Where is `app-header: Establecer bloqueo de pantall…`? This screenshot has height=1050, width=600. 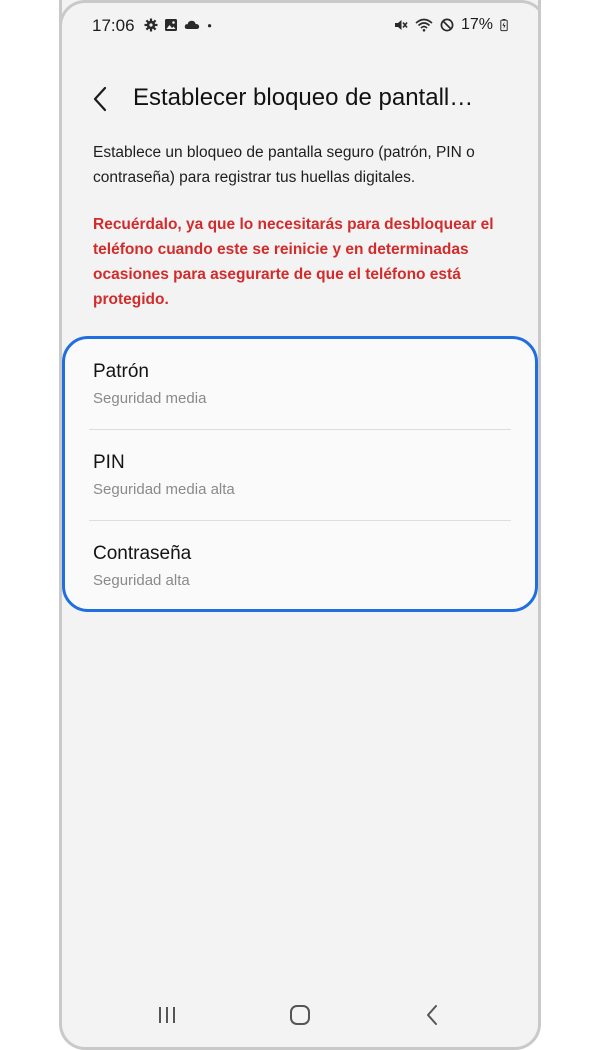 app-header: Establecer bloqueo de pantall… is located at coordinates (300, 100).